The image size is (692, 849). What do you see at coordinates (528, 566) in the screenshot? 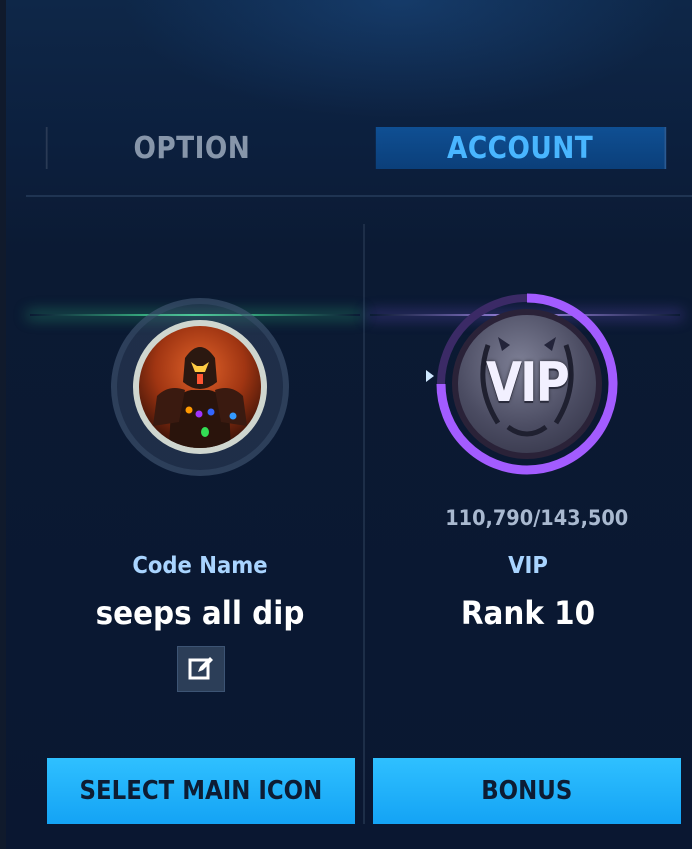
I see `vip-label: VIP` at bounding box center [528, 566].